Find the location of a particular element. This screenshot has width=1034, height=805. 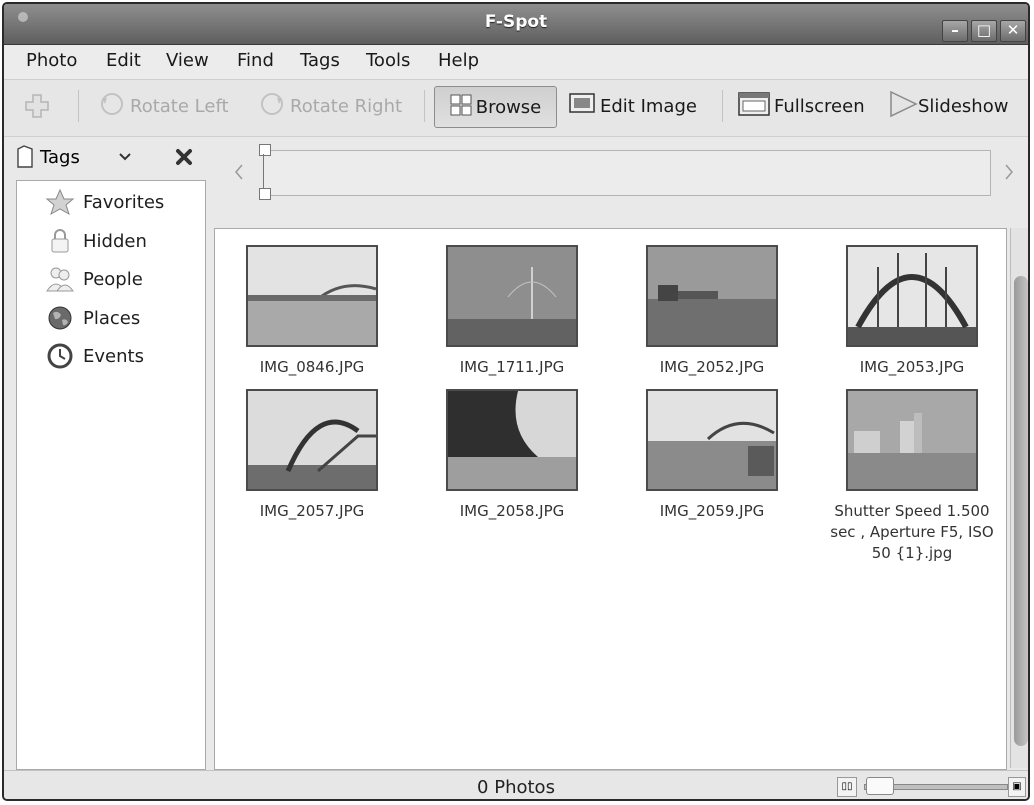

menu-edit: Edit is located at coordinates (123, 60).